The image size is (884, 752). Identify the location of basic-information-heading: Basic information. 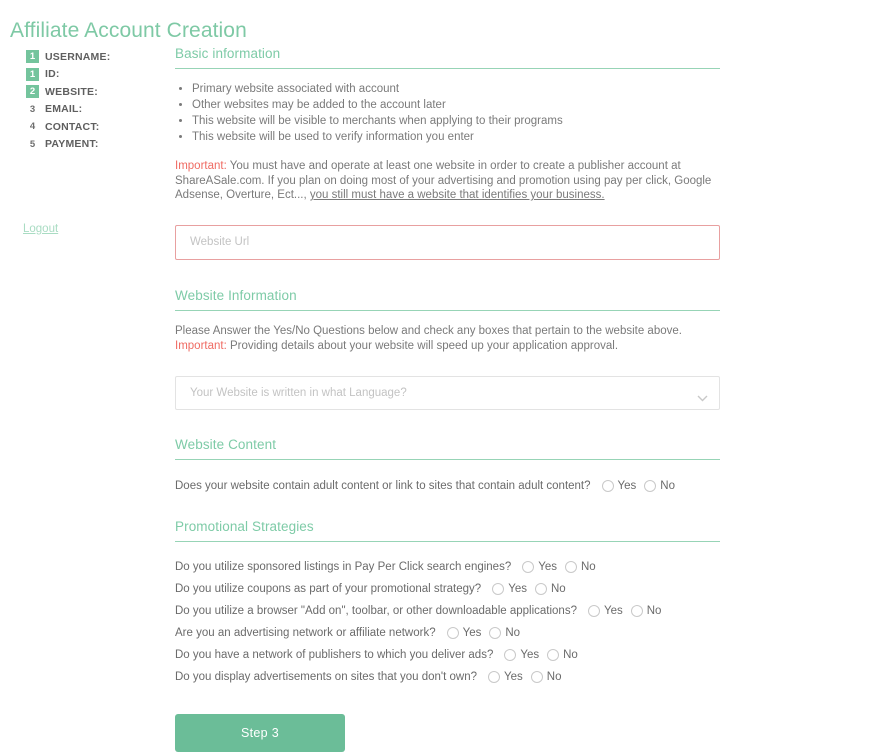
(228, 53).